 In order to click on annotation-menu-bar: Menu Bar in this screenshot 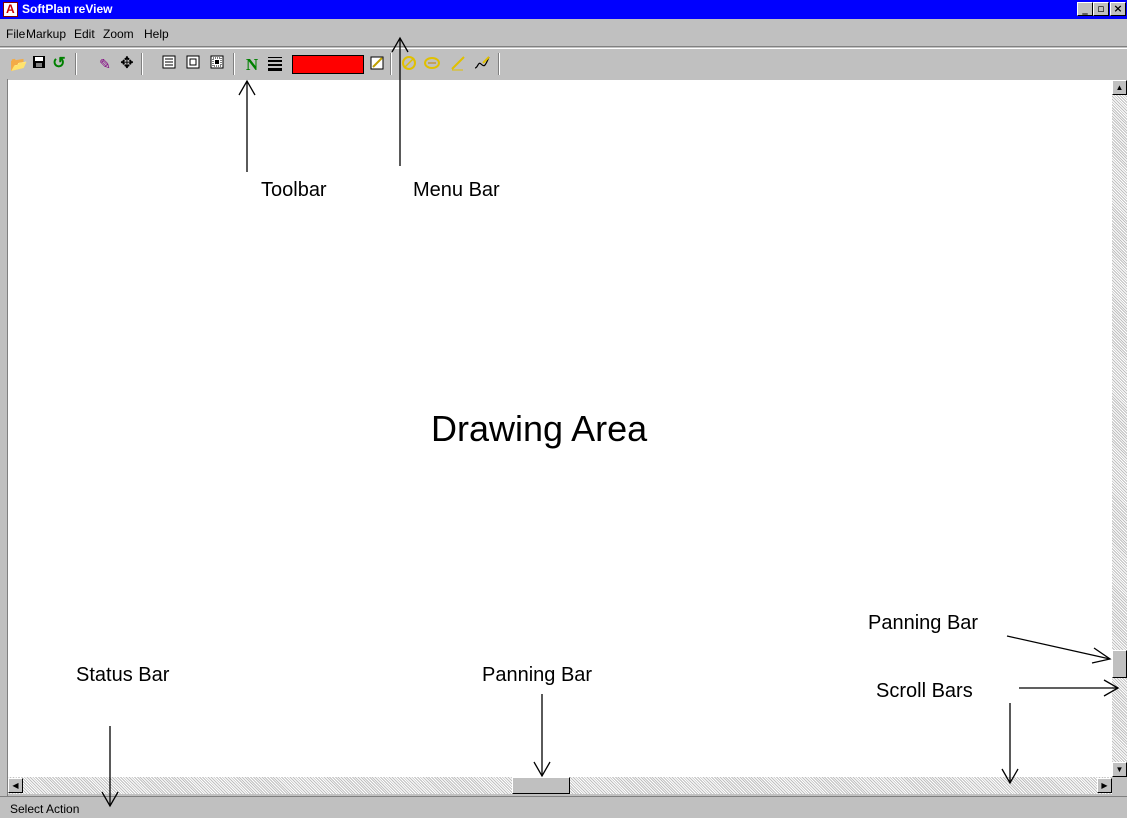, I will do `click(456, 190)`.